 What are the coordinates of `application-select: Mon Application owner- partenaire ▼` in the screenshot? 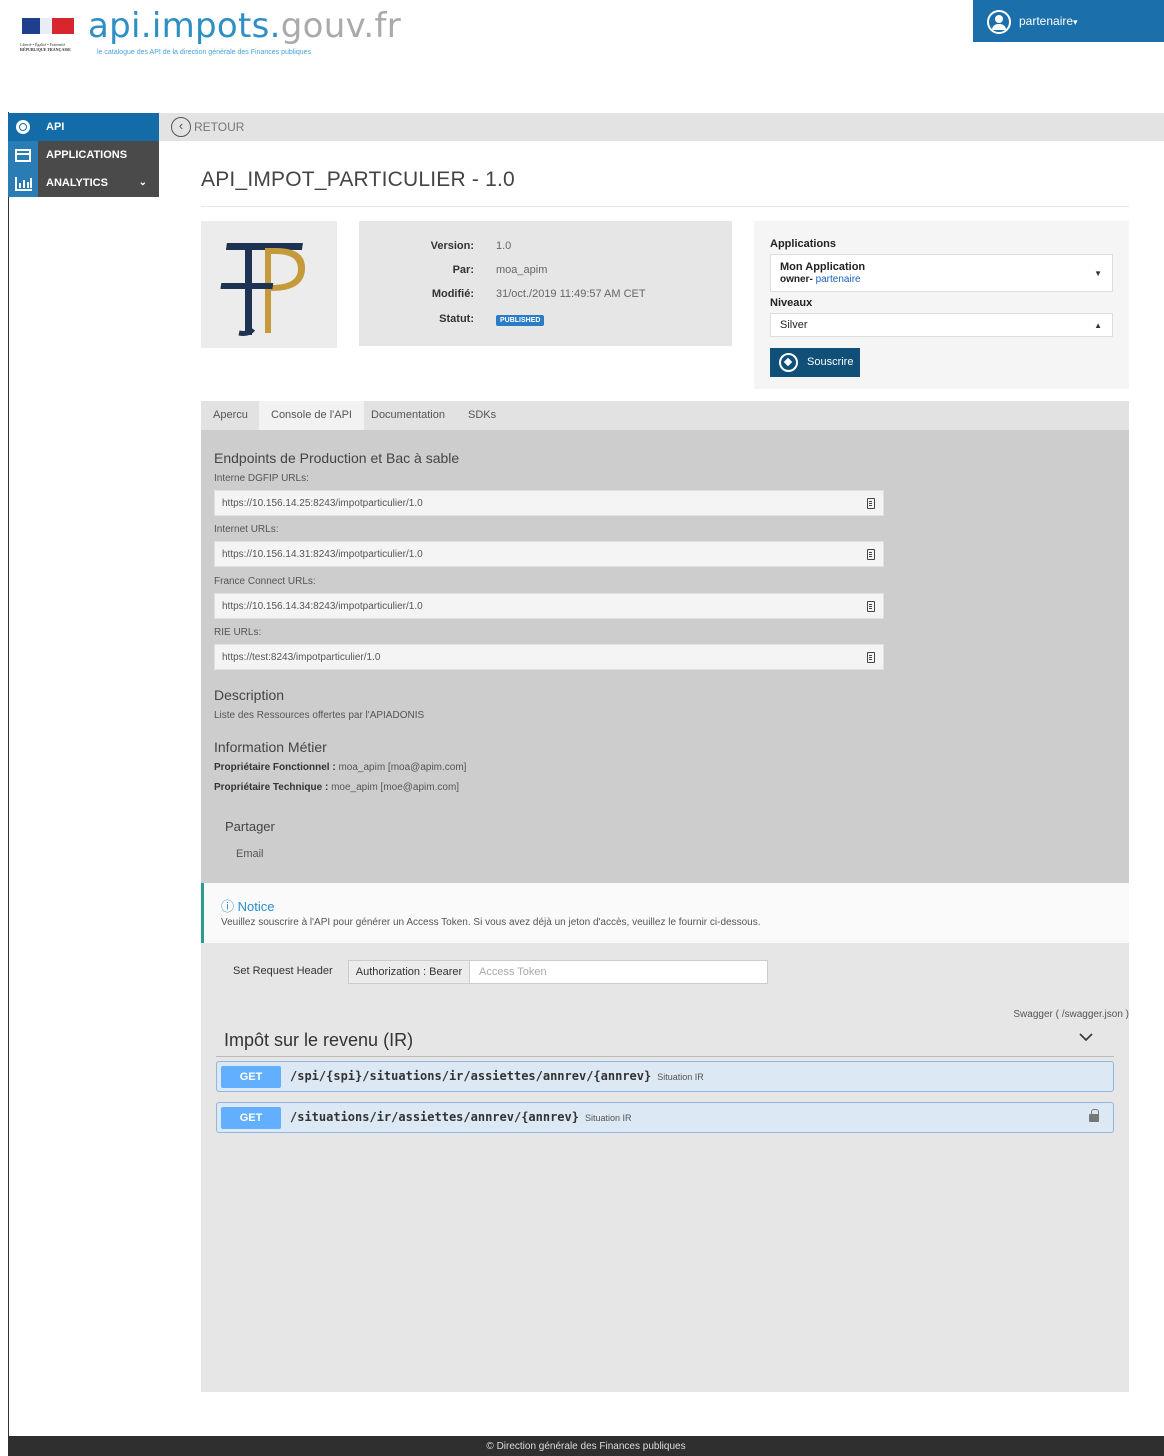 It's located at (941, 273).